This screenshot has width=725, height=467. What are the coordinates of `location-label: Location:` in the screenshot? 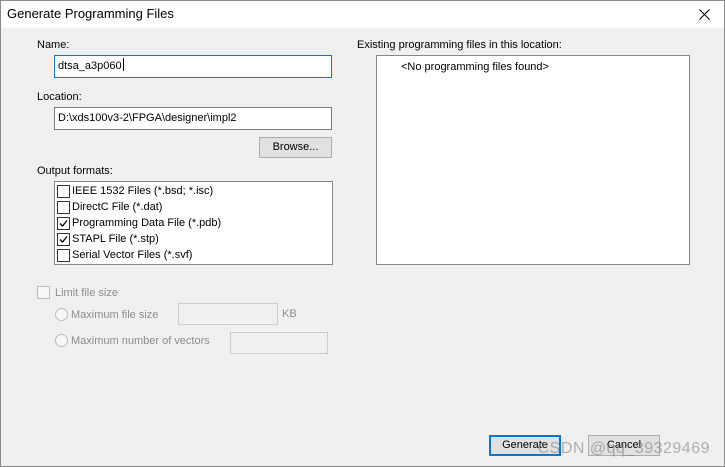 It's located at (59, 97).